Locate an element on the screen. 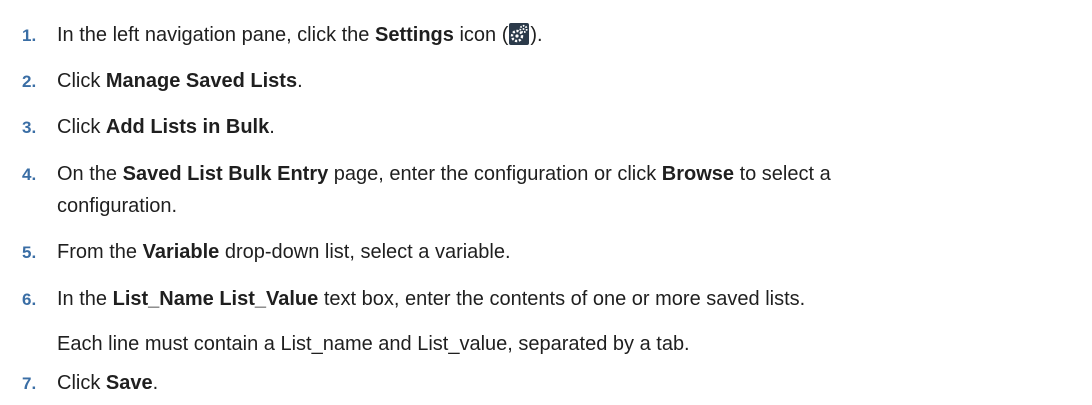  step-text: Click Add Lists in Bulk. is located at coordinates (166, 127).